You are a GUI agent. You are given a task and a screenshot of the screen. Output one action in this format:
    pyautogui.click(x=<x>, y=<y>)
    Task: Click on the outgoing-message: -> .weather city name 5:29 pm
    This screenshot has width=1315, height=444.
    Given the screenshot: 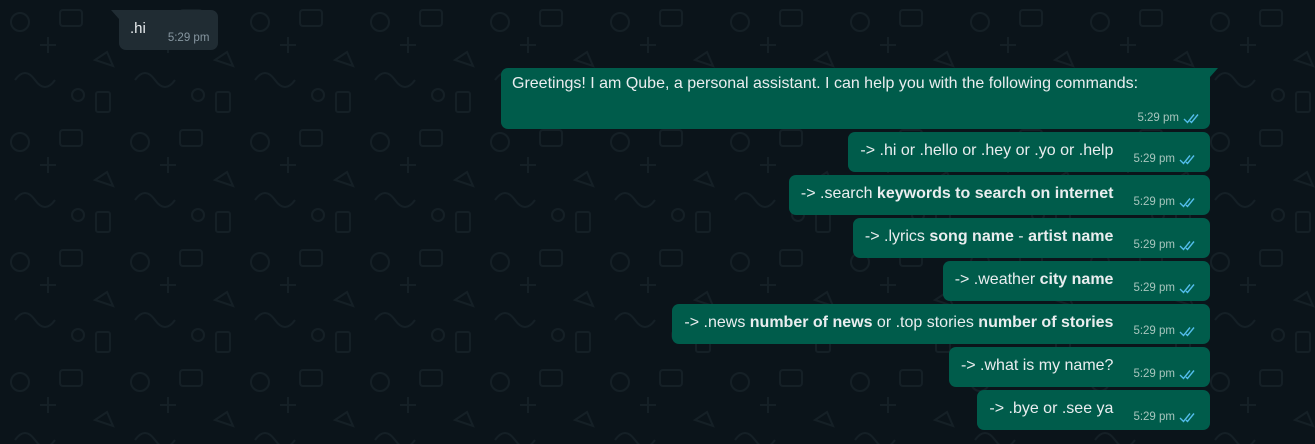 What is the action you would take?
    pyautogui.click(x=1076, y=281)
    